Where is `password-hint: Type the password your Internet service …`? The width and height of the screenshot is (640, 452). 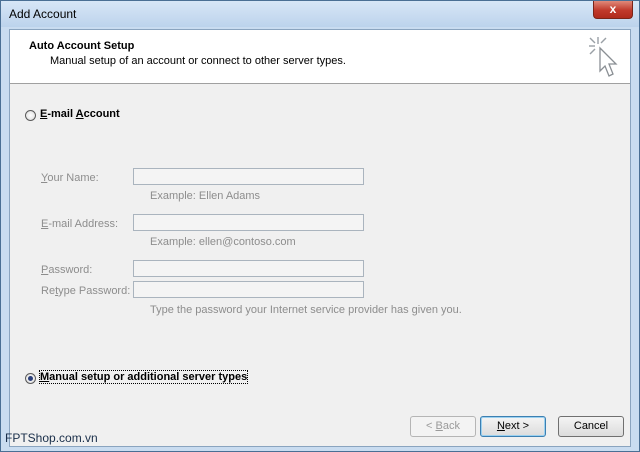
password-hint: Type the password your Internet service … is located at coordinates (306, 310).